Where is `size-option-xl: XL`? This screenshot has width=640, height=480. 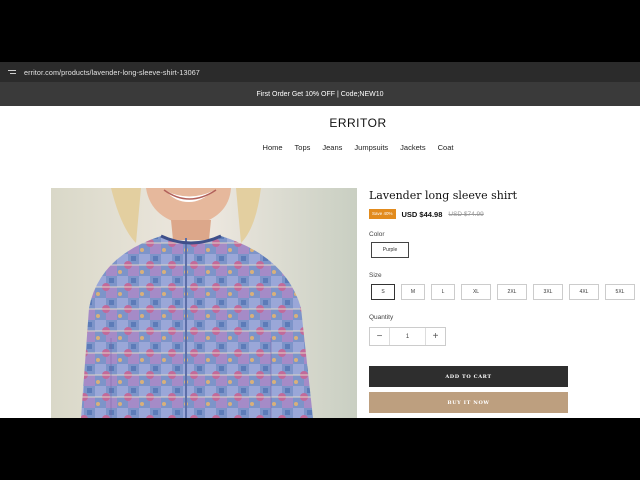 size-option-xl: XL is located at coordinates (476, 292).